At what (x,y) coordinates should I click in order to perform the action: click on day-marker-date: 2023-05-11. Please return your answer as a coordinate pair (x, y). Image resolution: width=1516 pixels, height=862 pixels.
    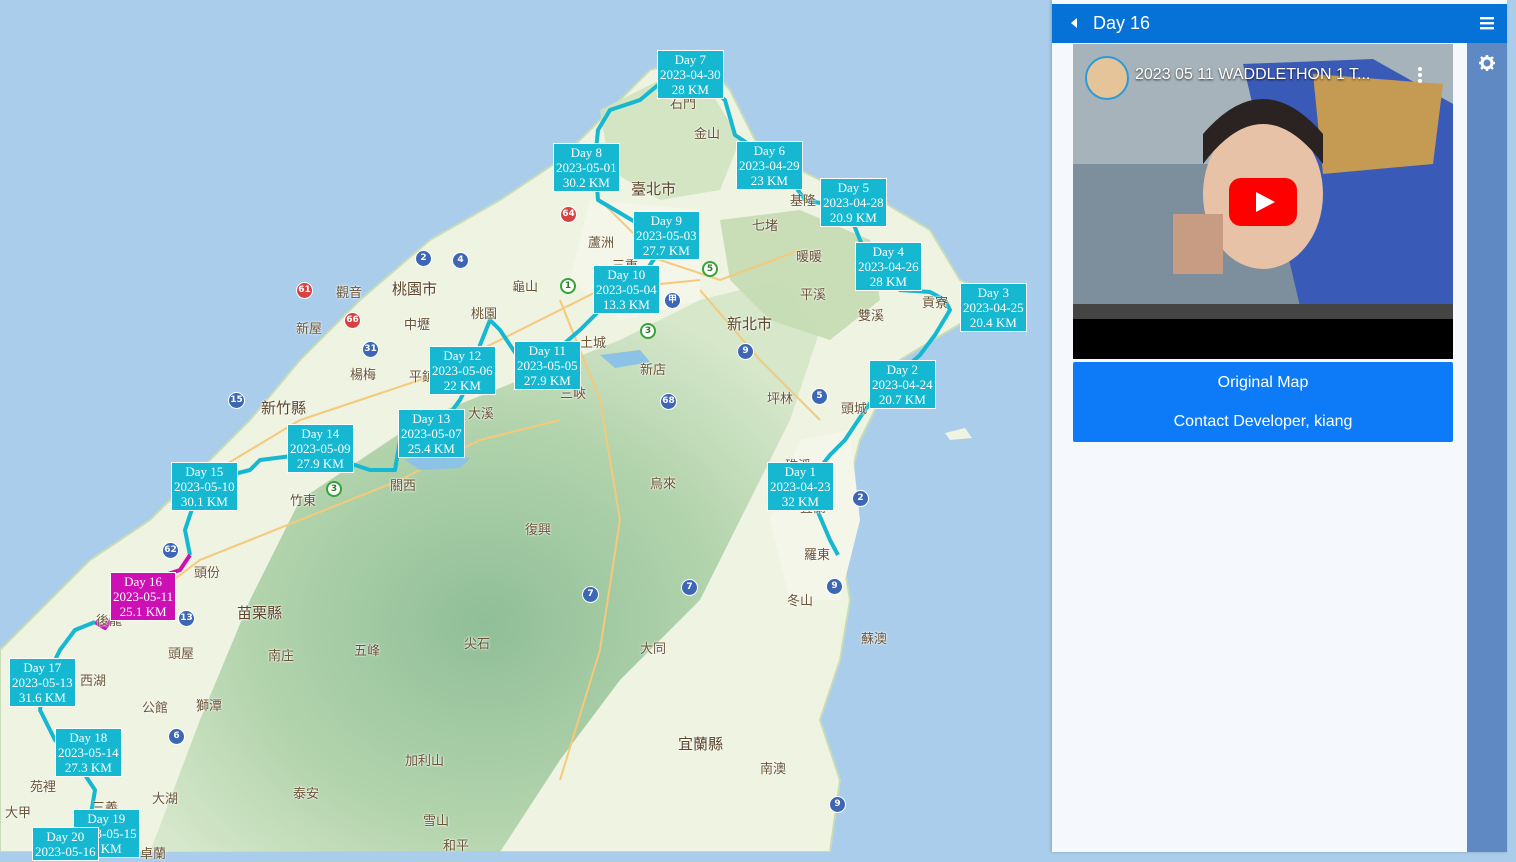
    Looking at the image, I should click on (143, 596).